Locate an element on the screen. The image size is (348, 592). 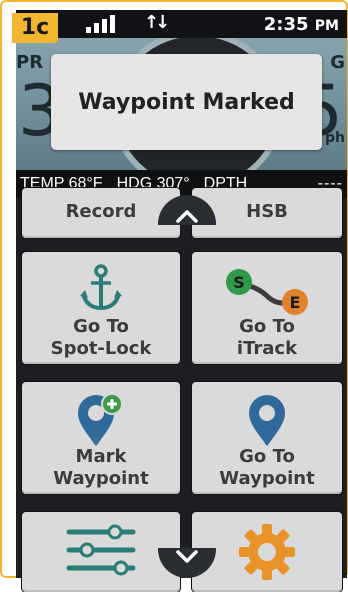
waypoint-pin-icon is located at coordinates (267, 420).